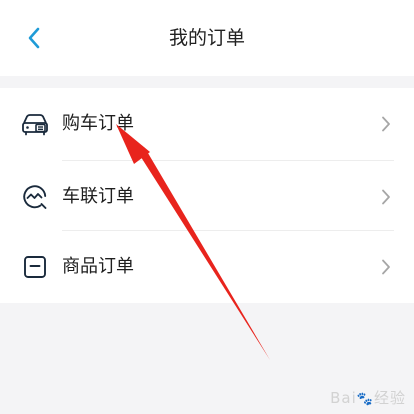 Image resolution: width=414 pixels, height=414 pixels. Describe the element at coordinates (35, 267) in the screenshot. I see `product-order-icon` at that location.